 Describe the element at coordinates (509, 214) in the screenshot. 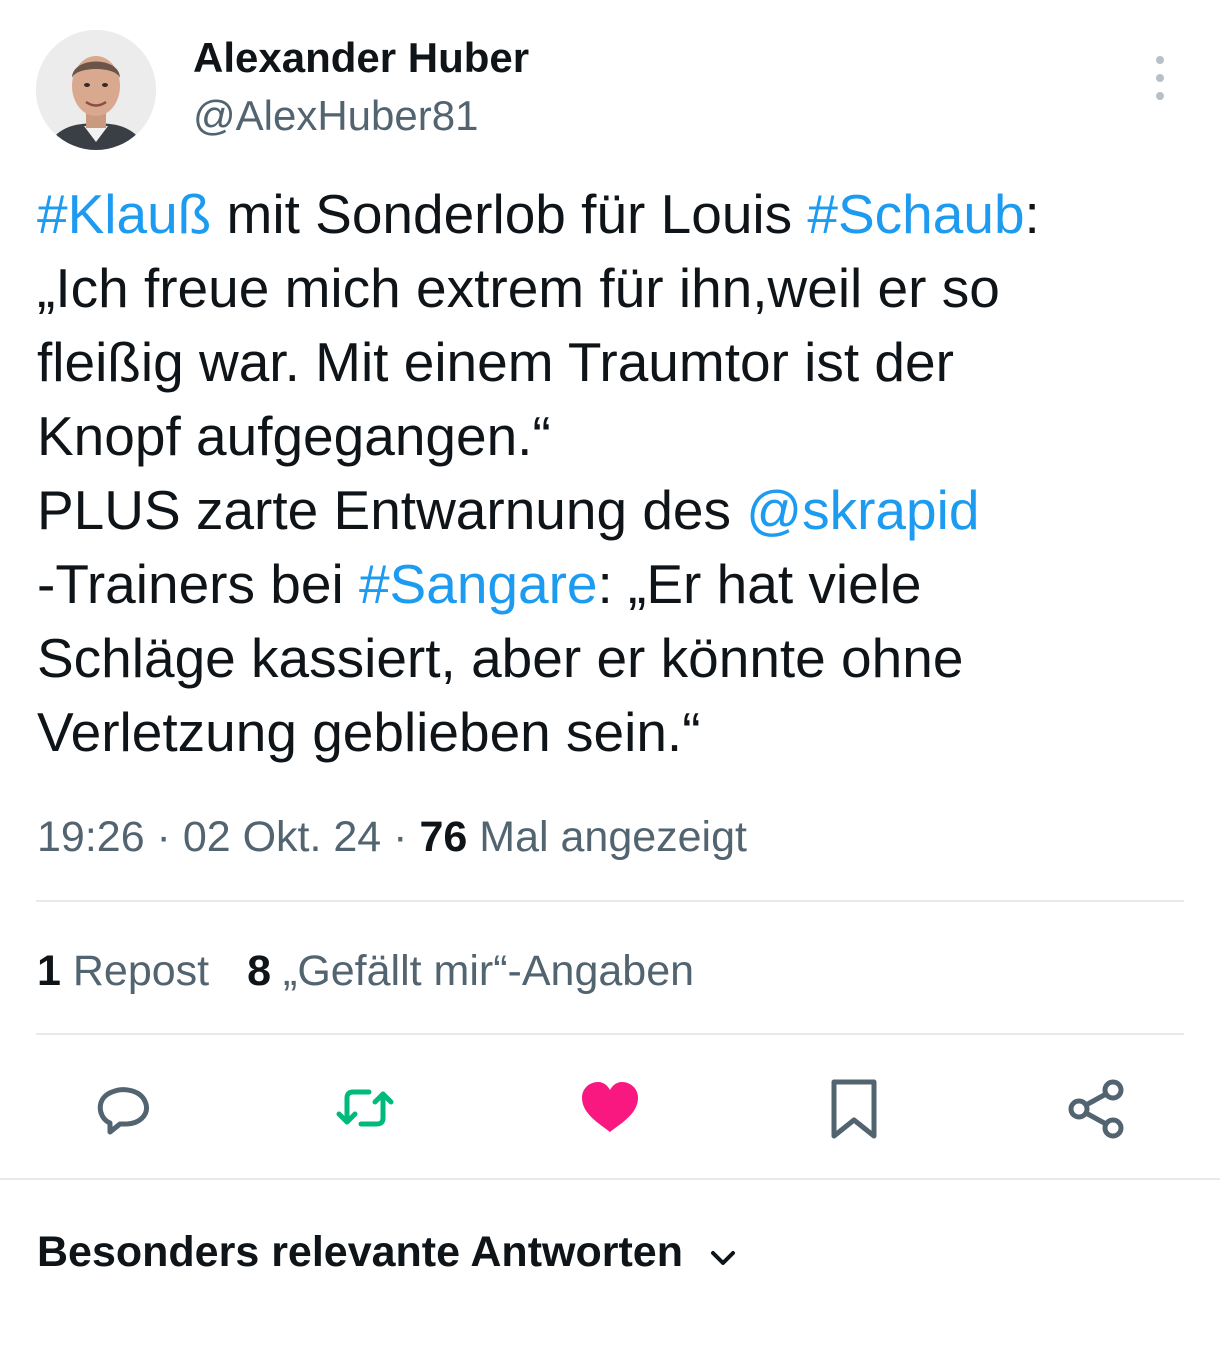

I see `tweet-text-segment: mit Sonderlob für Louis` at that location.